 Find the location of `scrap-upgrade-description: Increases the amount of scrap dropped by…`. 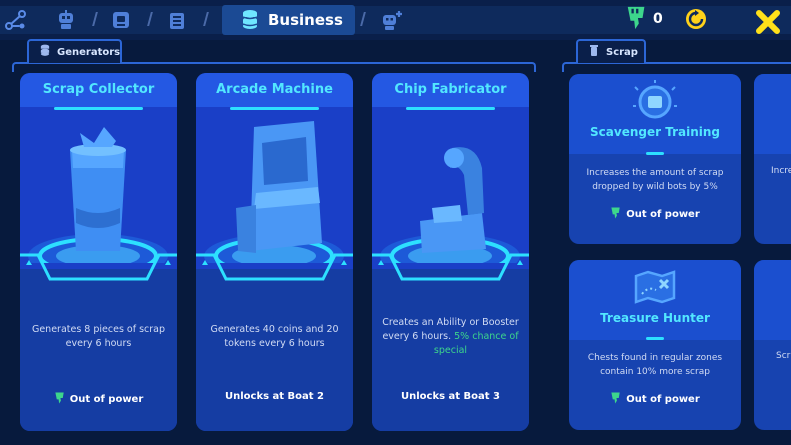

scrap-upgrade-description: Increases the amount of scrap dropped by… is located at coordinates (655, 180).